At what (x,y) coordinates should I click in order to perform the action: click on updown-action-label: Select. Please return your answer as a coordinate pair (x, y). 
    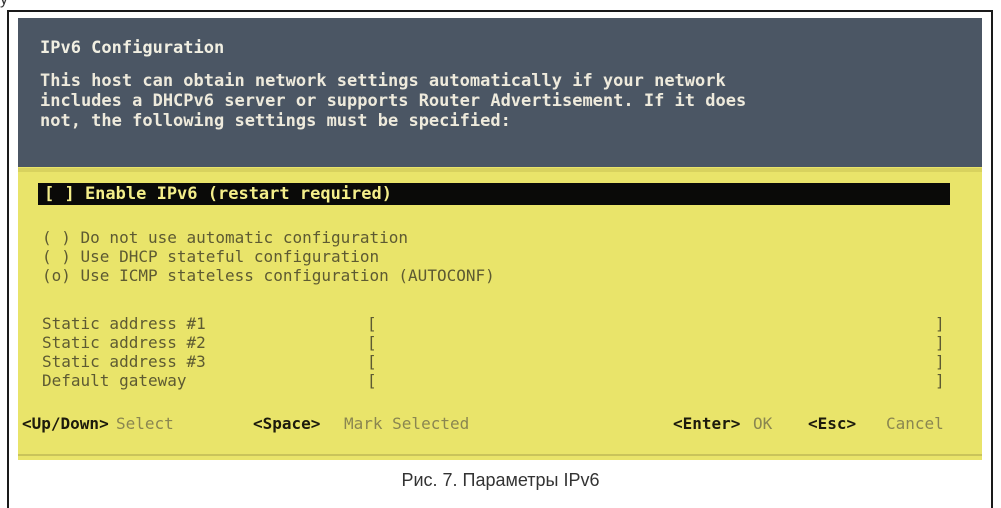
    Looking at the image, I should click on (145, 423).